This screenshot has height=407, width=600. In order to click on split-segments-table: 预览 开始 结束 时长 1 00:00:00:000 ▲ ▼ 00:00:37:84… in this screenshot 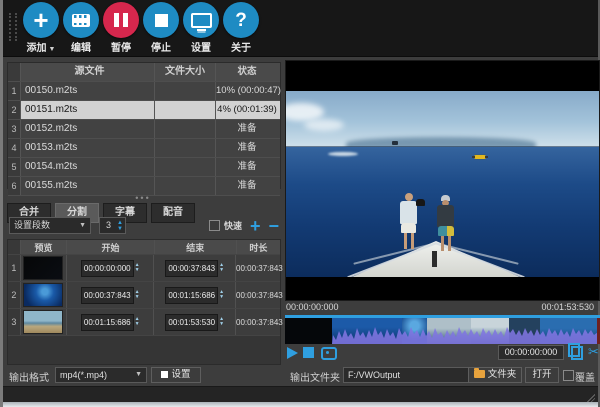, I will do `click(145, 302)`.